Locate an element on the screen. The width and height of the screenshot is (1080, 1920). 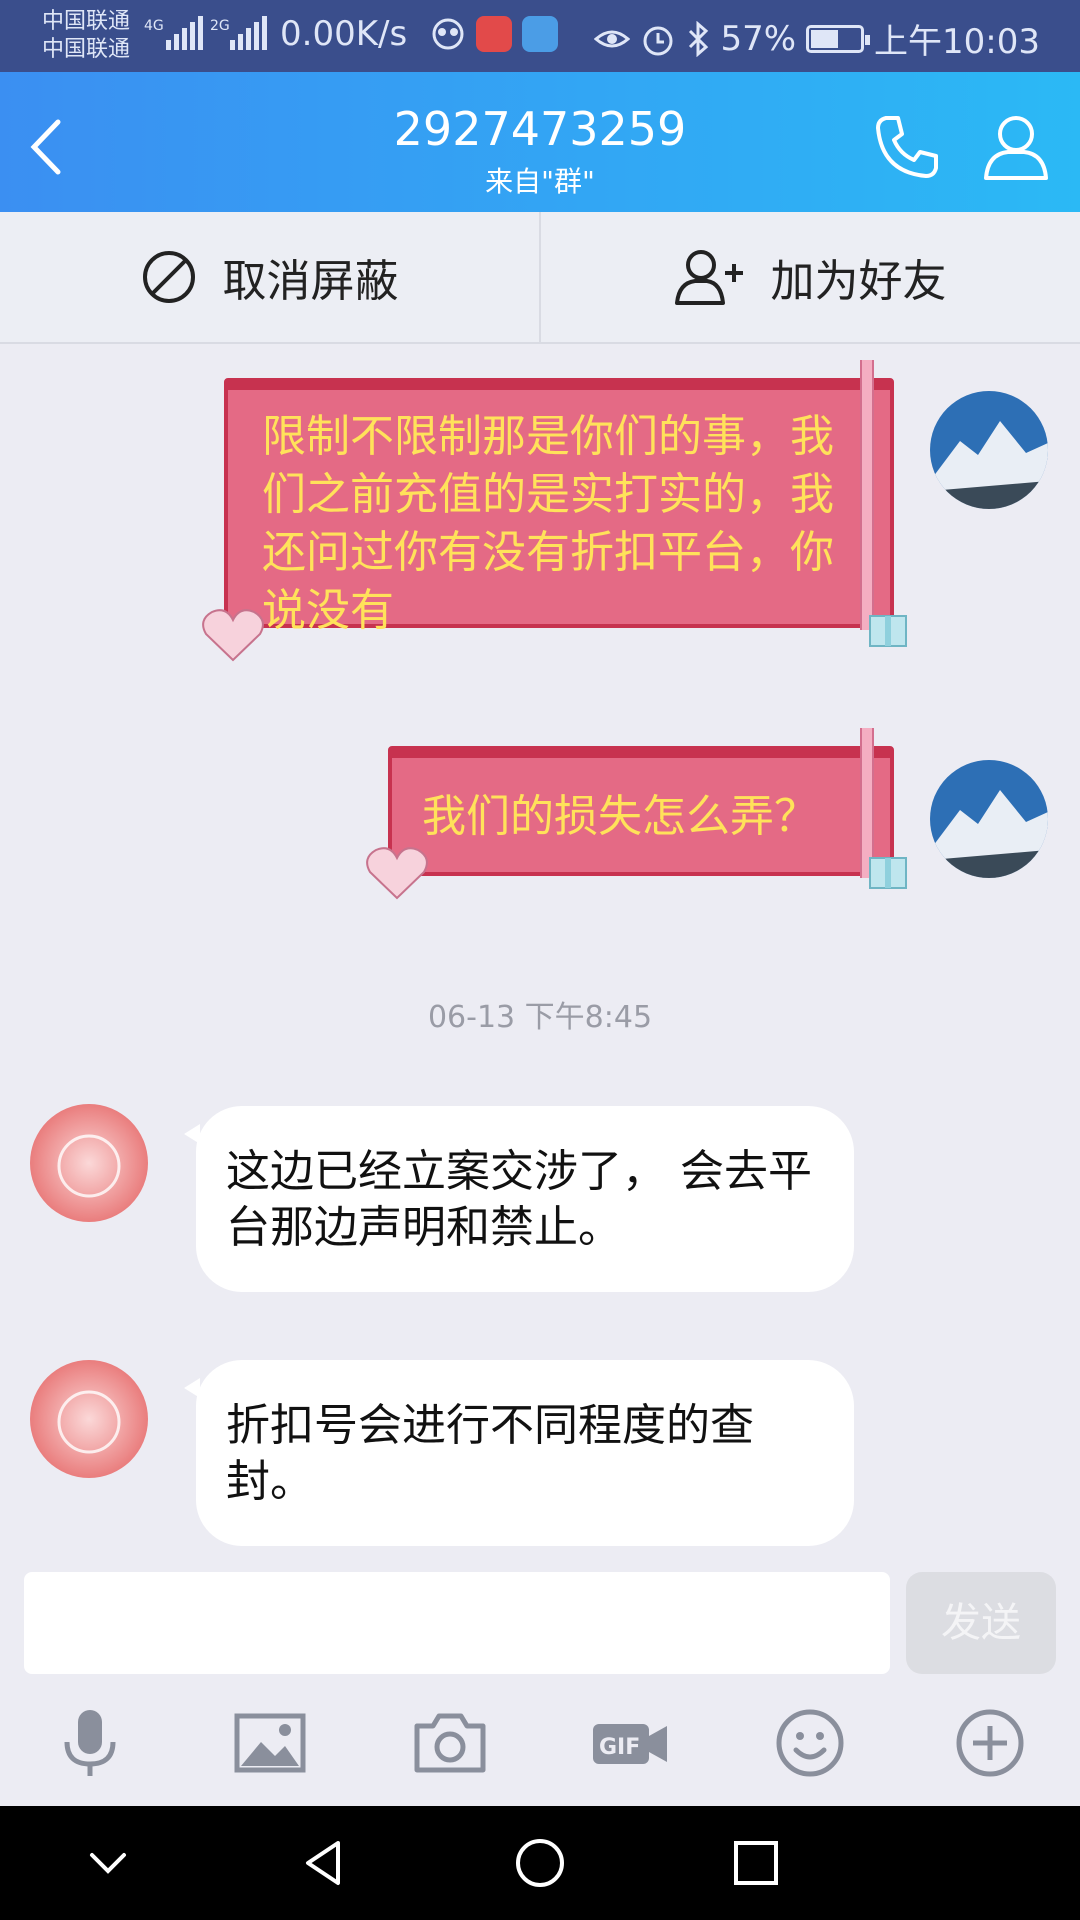
plus-icon is located at coordinates (990, 1743).